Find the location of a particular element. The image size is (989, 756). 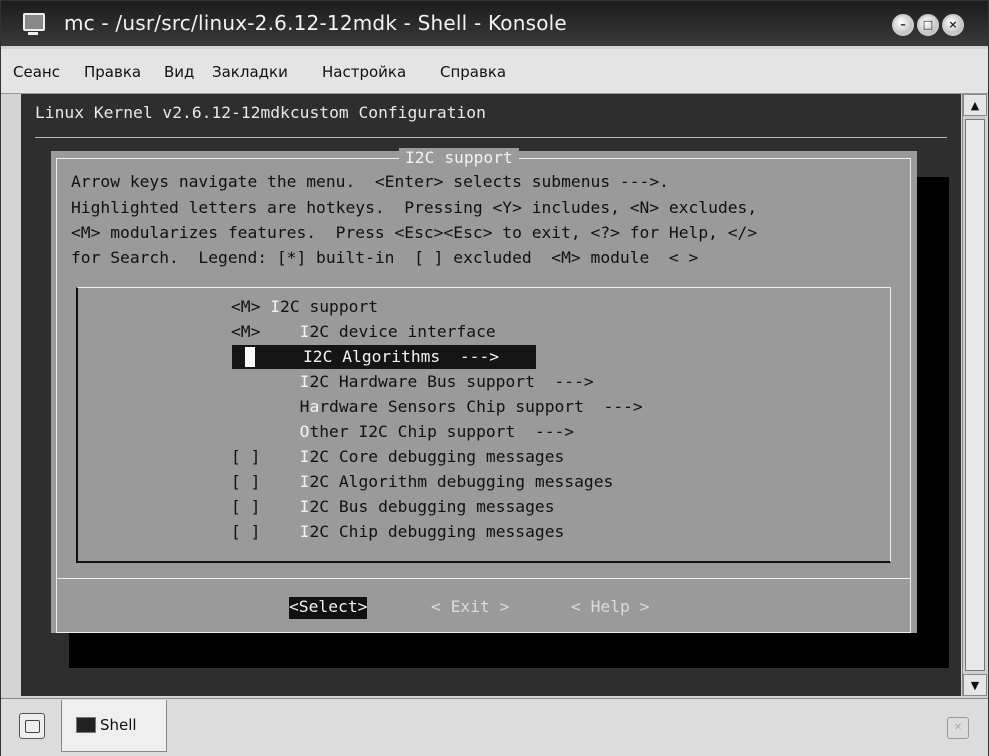

vertical-scrollbar: ▲ ▼ is located at coordinates (974, 395).